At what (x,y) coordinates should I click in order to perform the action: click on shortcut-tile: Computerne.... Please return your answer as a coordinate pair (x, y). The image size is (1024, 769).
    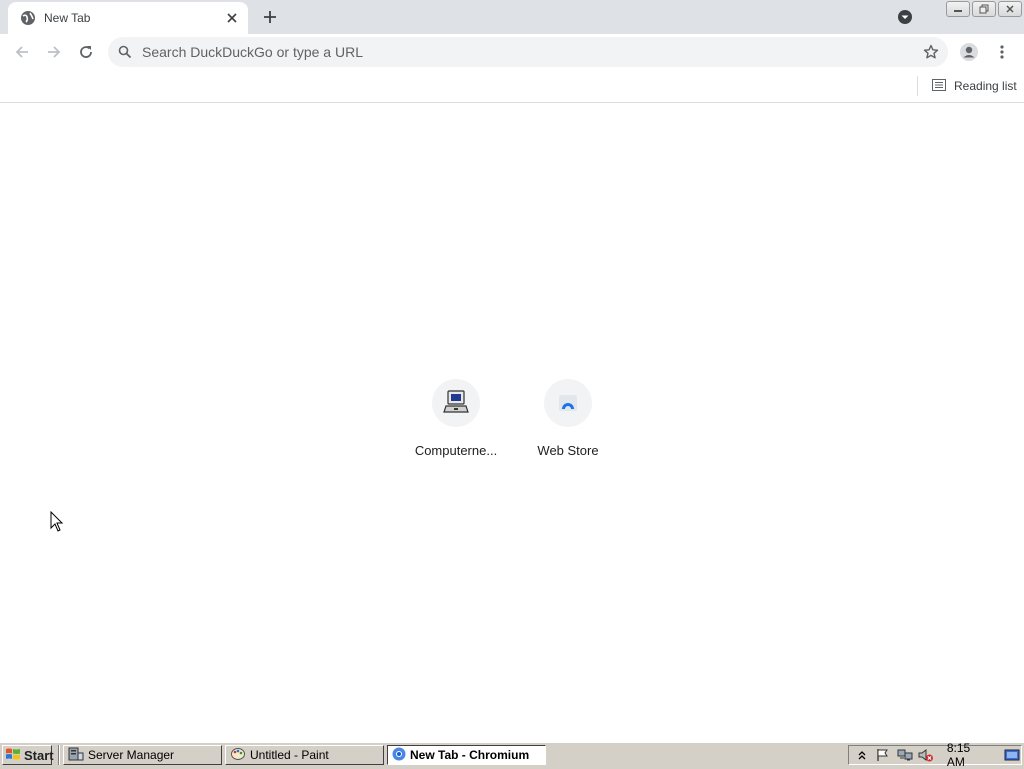
    Looking at the image, I should click on (456, 422).